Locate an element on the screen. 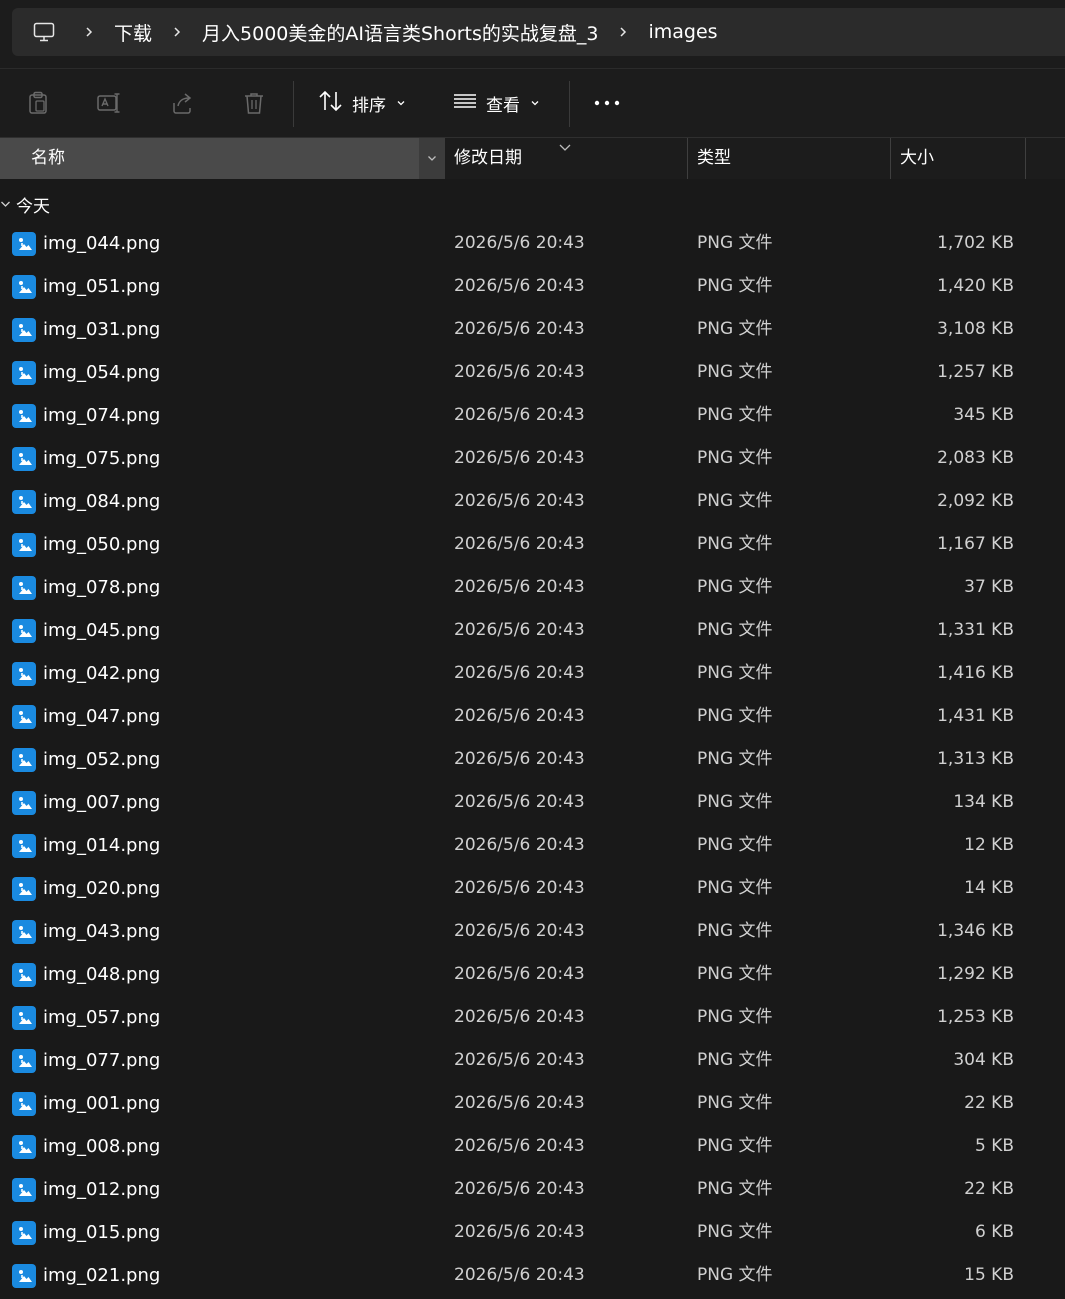 The height and width of the screenshot is (1299, 1065). file-row: img_008.png 2026/5/6 20:43 PNG 文件 5 KB is located at coordinates (532, 1146).